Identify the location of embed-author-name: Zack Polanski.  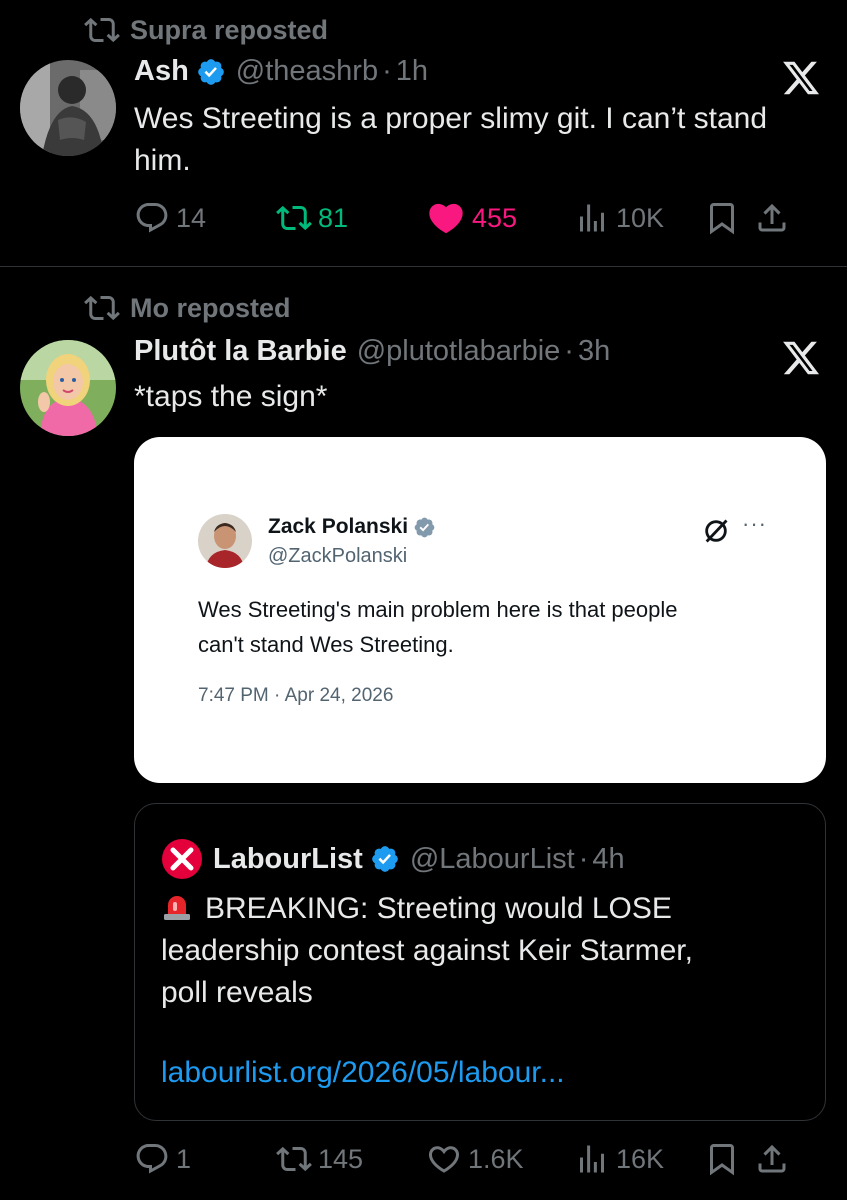
(338, 526).